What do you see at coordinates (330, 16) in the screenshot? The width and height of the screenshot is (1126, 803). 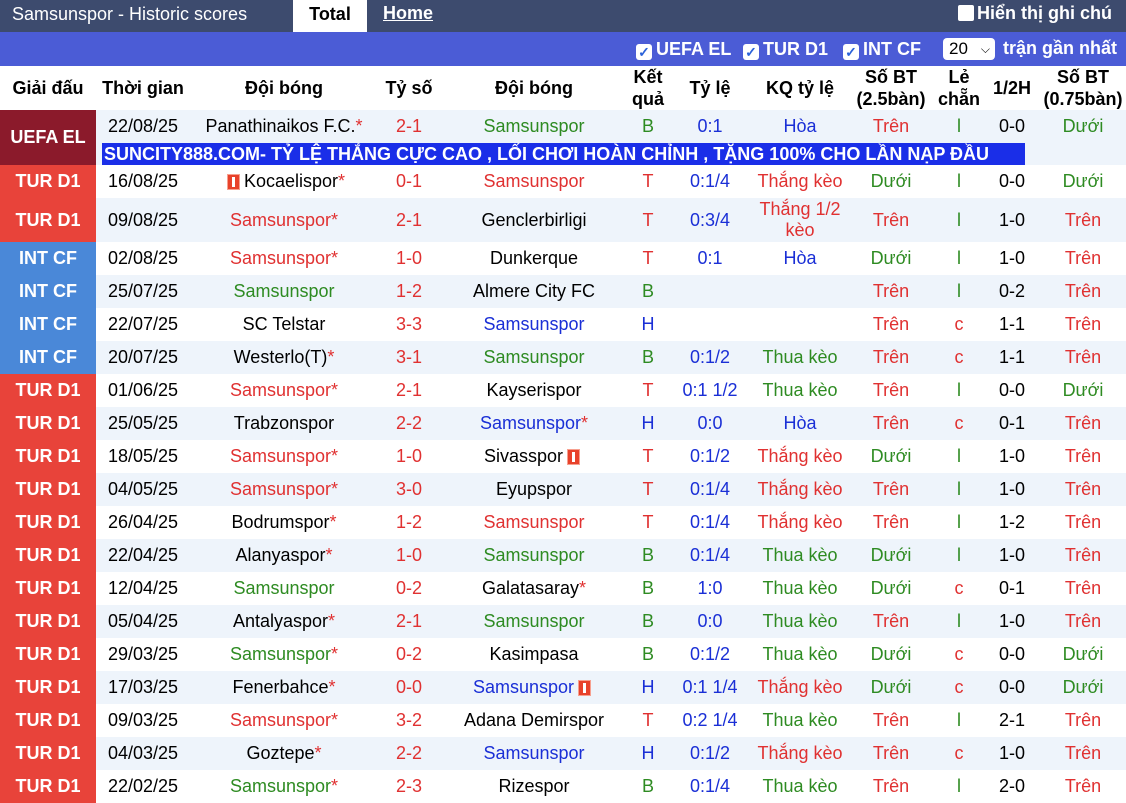 I see `tab-total: Total` at bounding box center [330, 16].